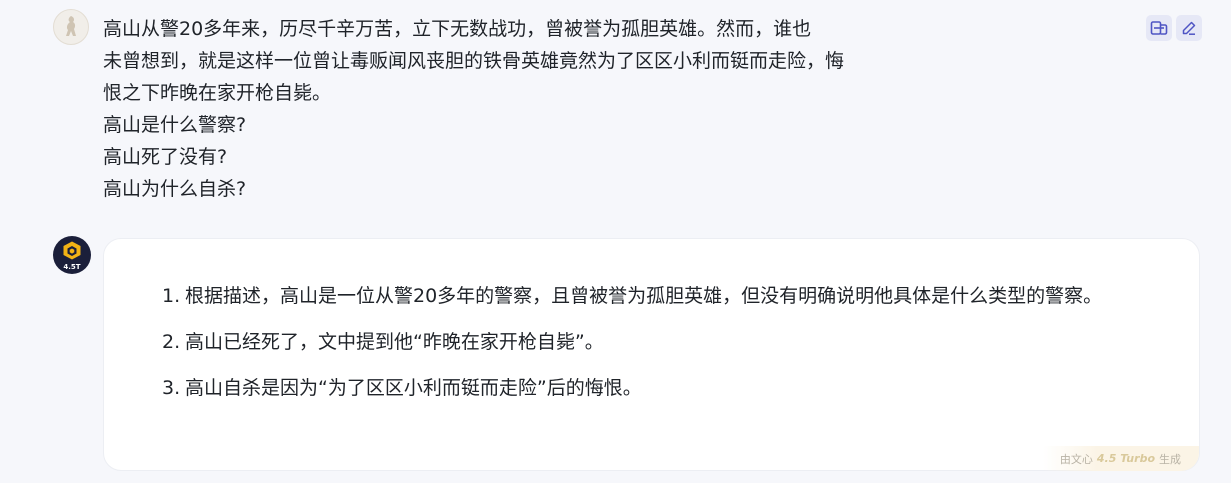 The image size is (1231, 483). Describe the element at coordinates (171, 388) in the screenshot. I see `list-item-number: 3.` at that location.